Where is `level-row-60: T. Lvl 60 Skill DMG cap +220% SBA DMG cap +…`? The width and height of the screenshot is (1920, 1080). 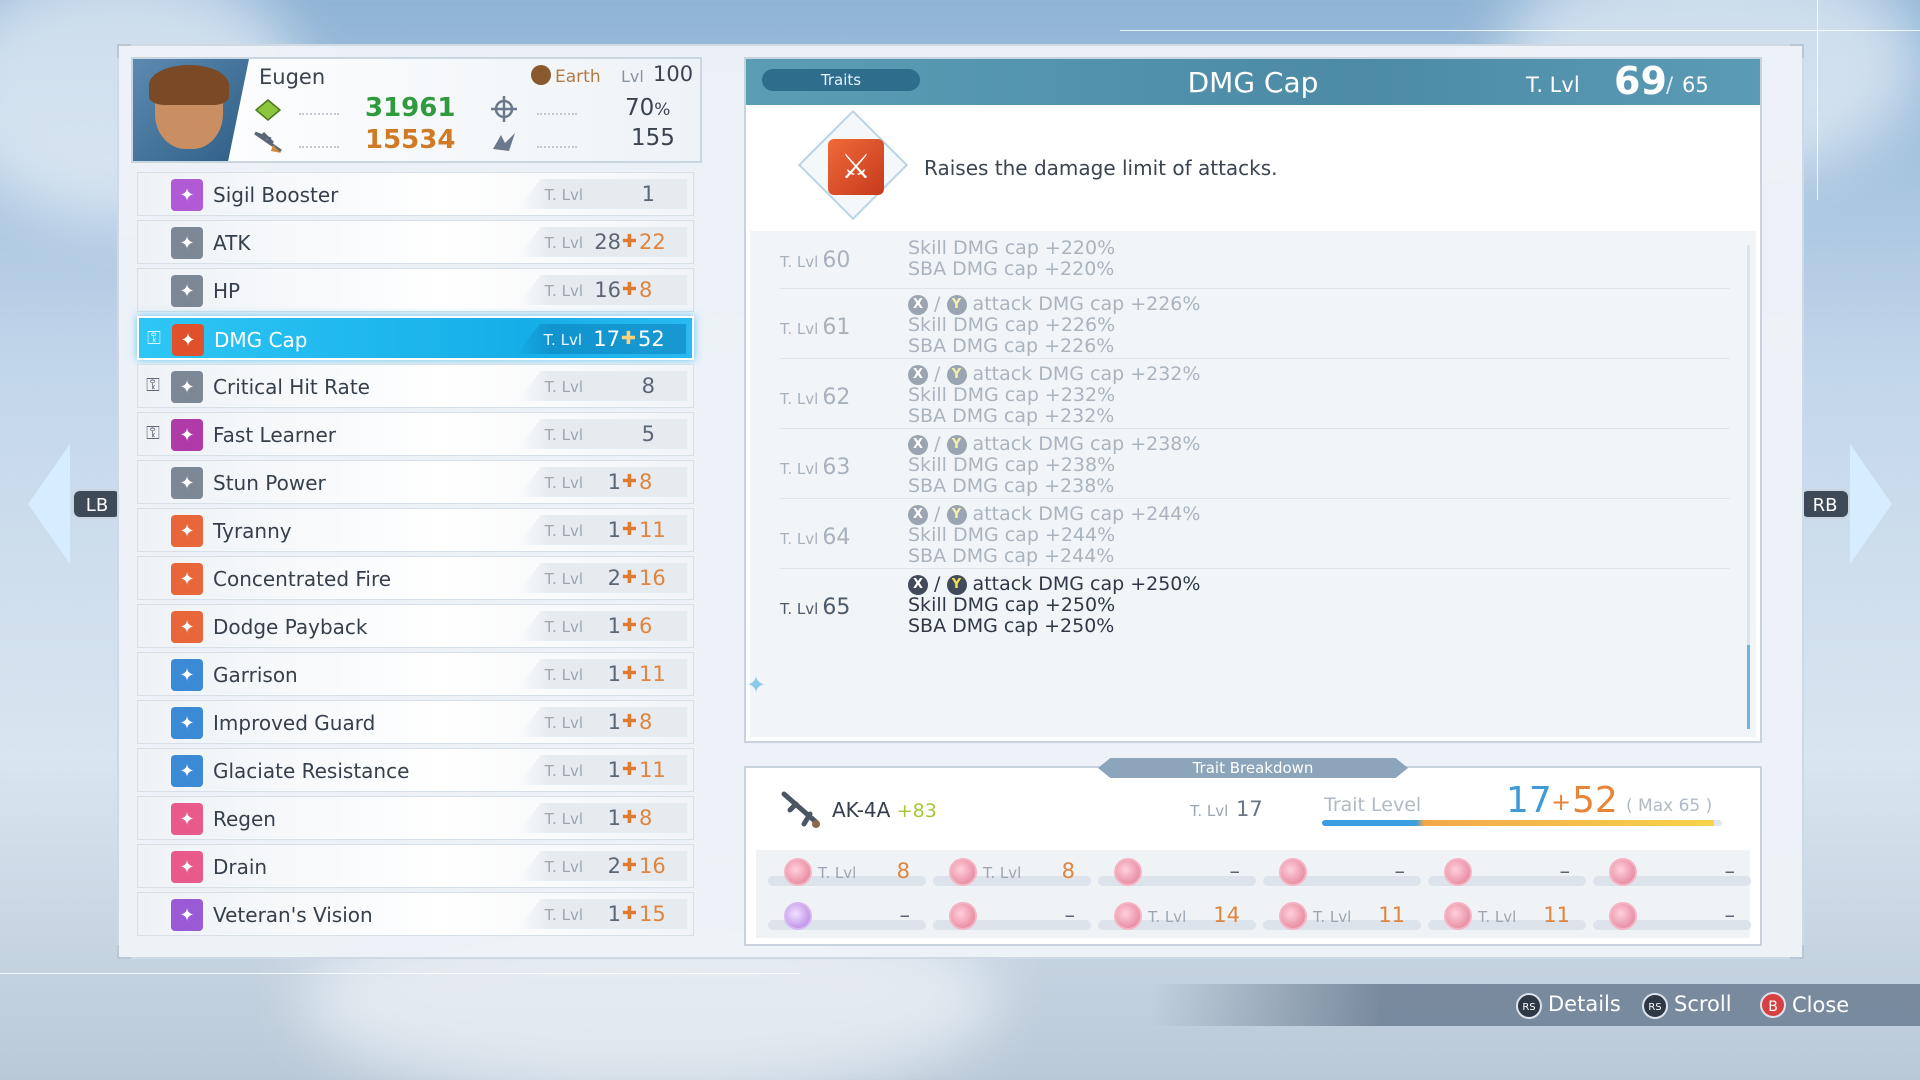
level-row-60: T. Lvl 60 Skill DMG cap +220% SBA DMG cap +… is located at coordinates (1255, 261).